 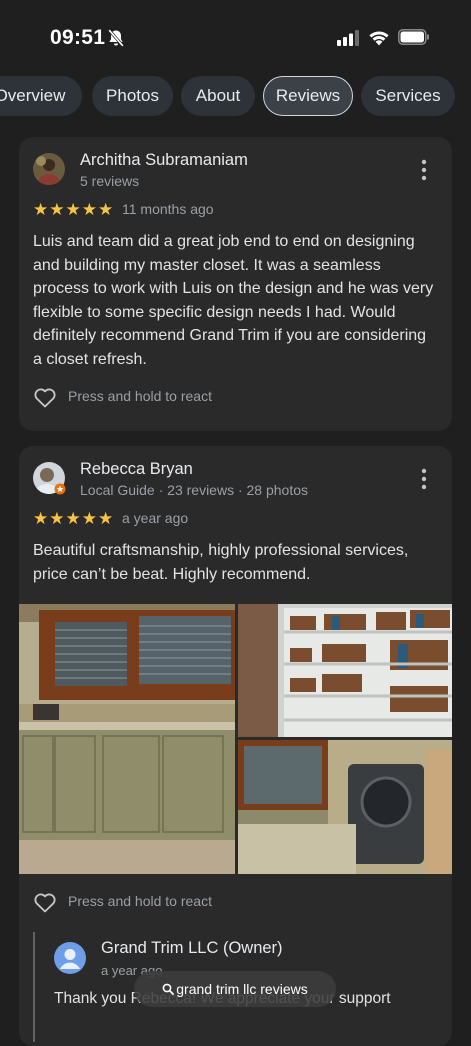 I want to click on status-time: 09:51, so click(x=78, y=37).